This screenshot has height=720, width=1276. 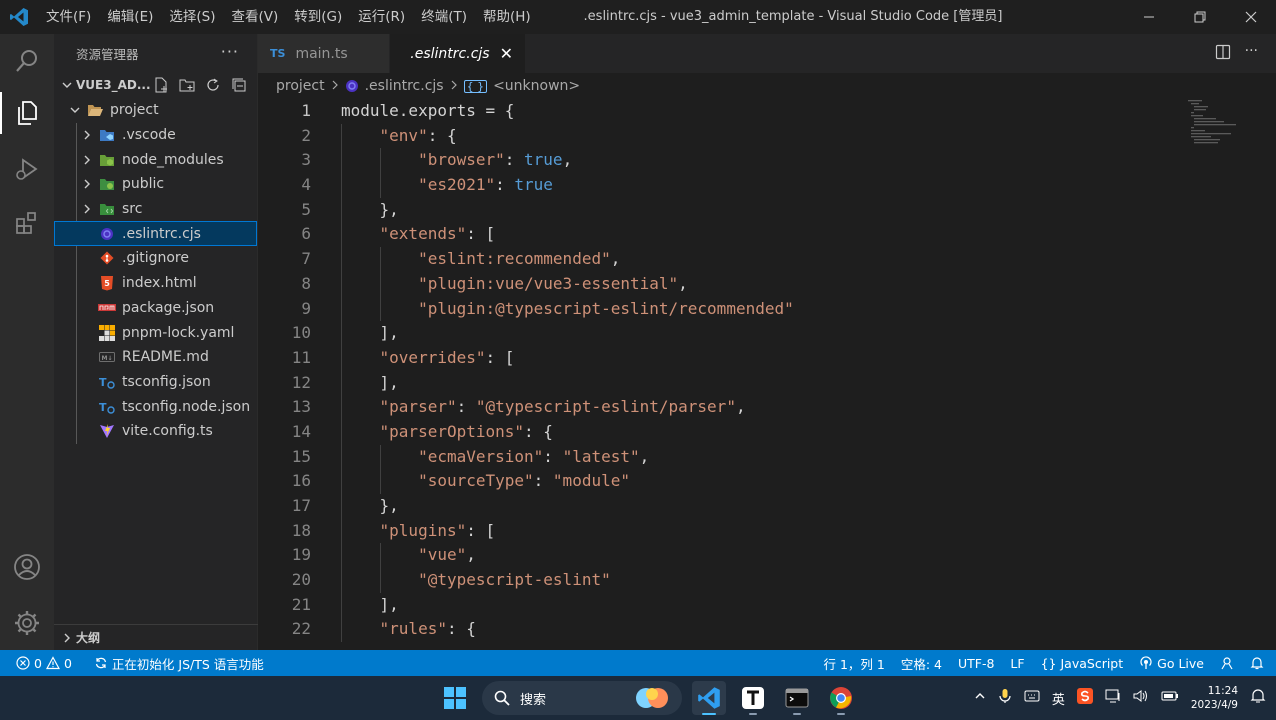 I want to click on keyboard-icon, so click(x=1032, y=698).